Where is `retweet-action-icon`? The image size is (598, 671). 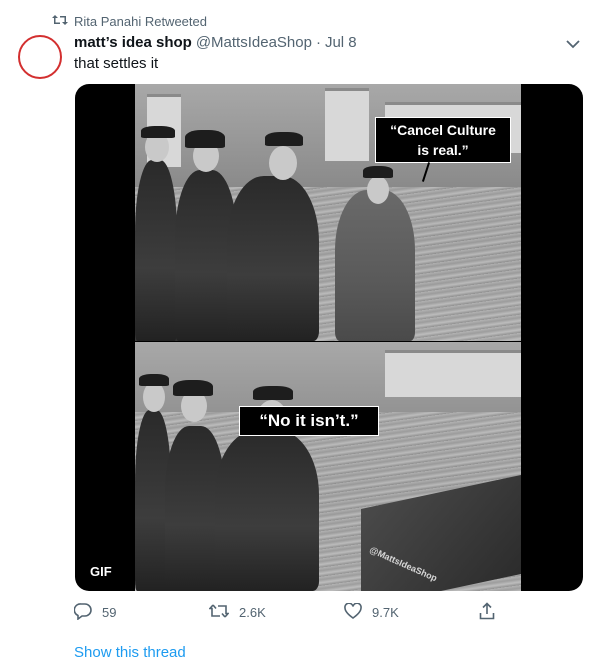
retweet-action-icon is located at coordinates (219, 612).